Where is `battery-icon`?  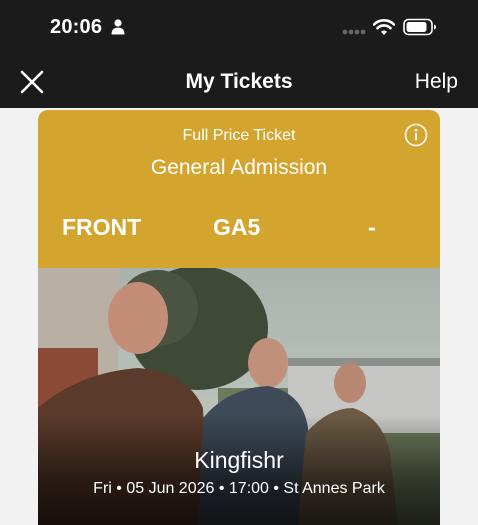 battery-icon is located at coordinates (419, 27).